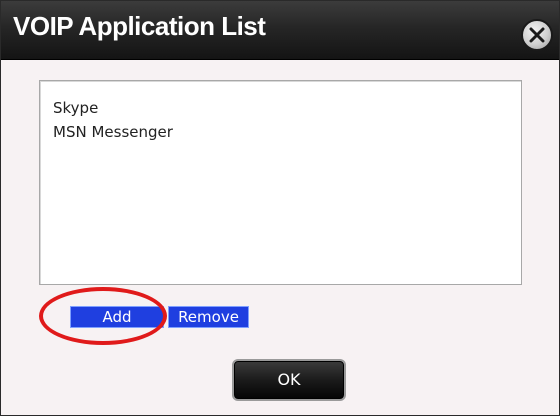  What do you see at coordinates (113, 132) in the screenshot?
I see `list-item: MSN Messenger` at bounding box center [113, 132].